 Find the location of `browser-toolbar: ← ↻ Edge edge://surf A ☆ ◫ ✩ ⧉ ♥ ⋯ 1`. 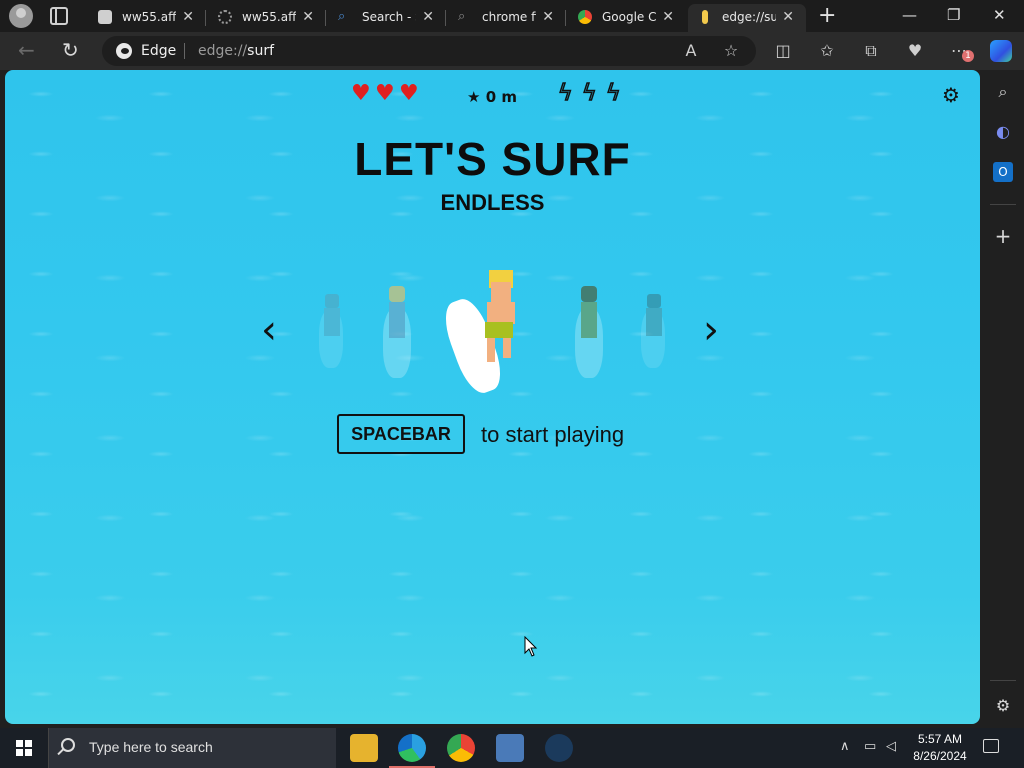

browser-toolbar: ← ↻ Edge edge://surf A ☆ ◫ ✩ ⧉ ♥ ⋯ 1 is located at coordinates (512, 51).